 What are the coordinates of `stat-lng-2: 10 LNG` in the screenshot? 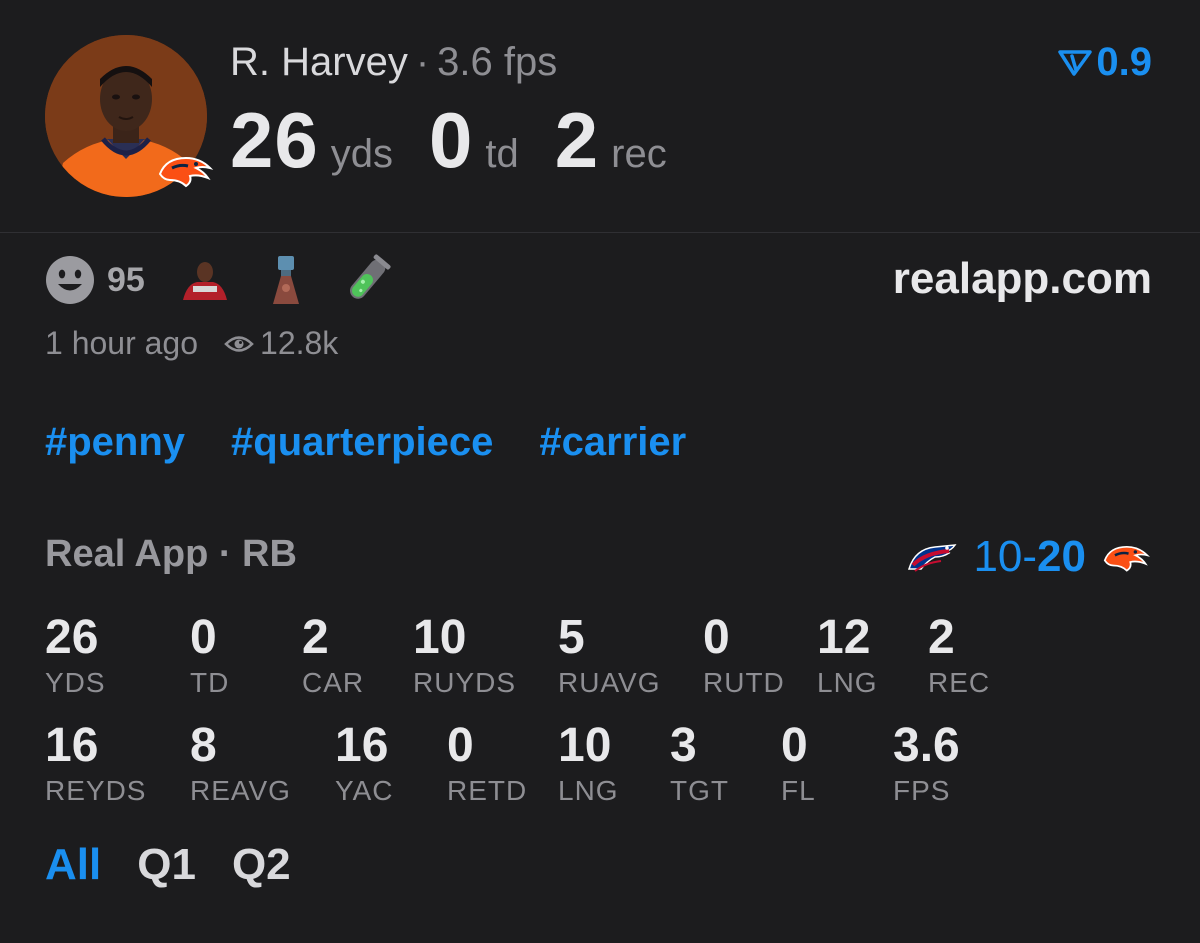 It's located at (588, 764).